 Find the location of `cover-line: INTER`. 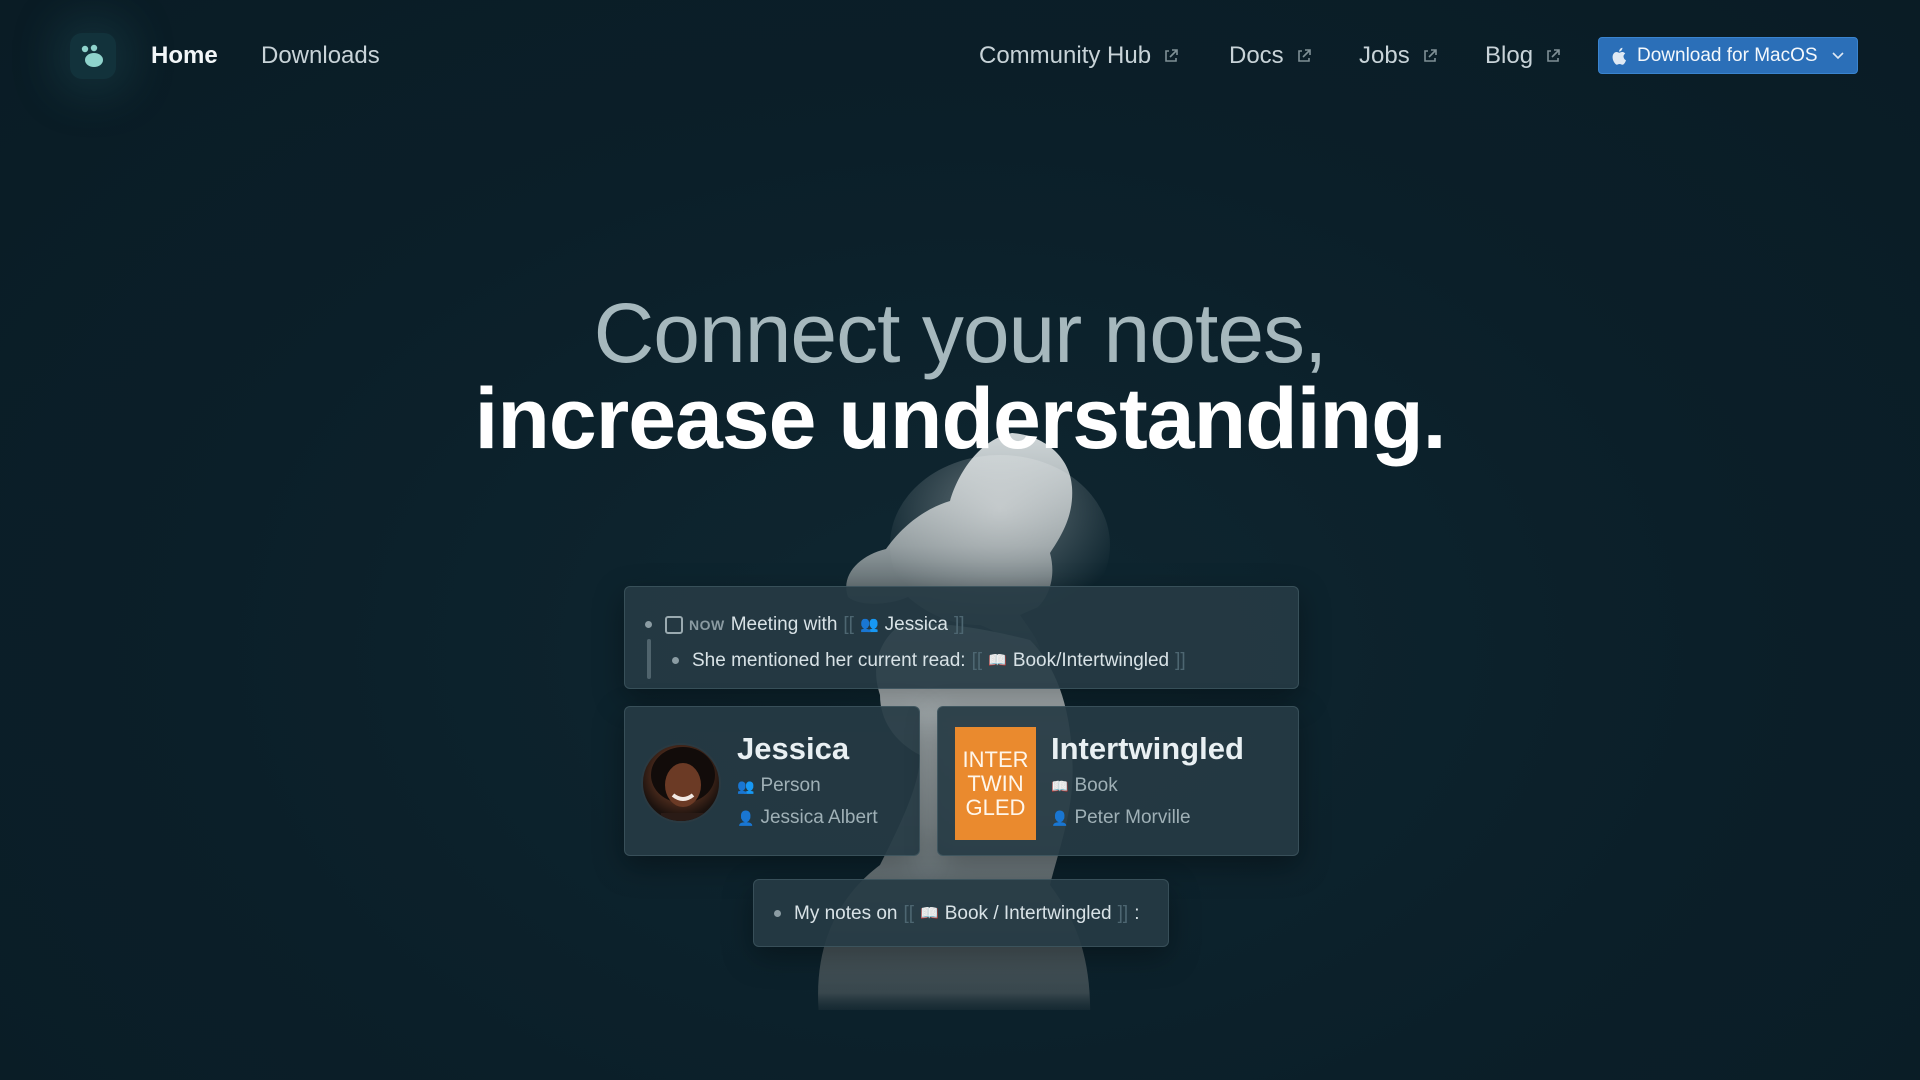

cover-line: INTER is located at coordinates (995, 759).